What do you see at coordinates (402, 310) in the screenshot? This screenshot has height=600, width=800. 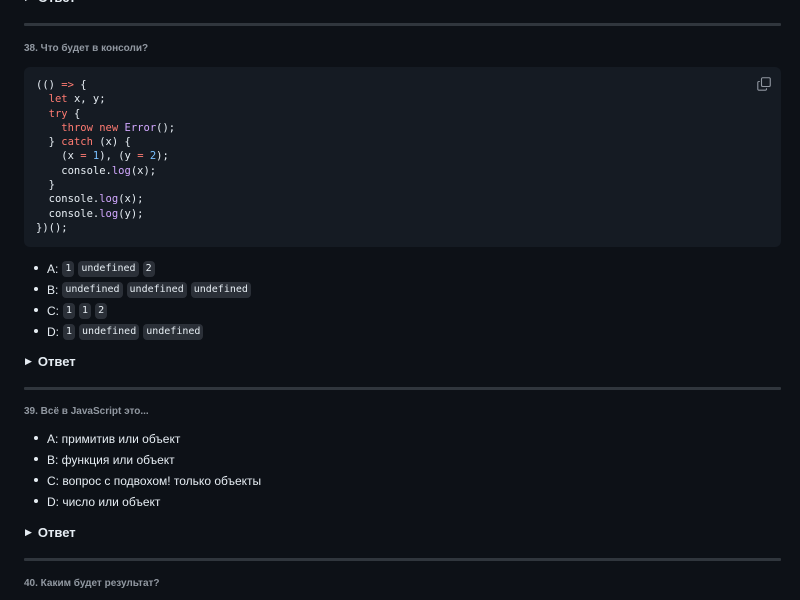 I see `option-item: C: 1 1 2` at bounding box center [402, 310].